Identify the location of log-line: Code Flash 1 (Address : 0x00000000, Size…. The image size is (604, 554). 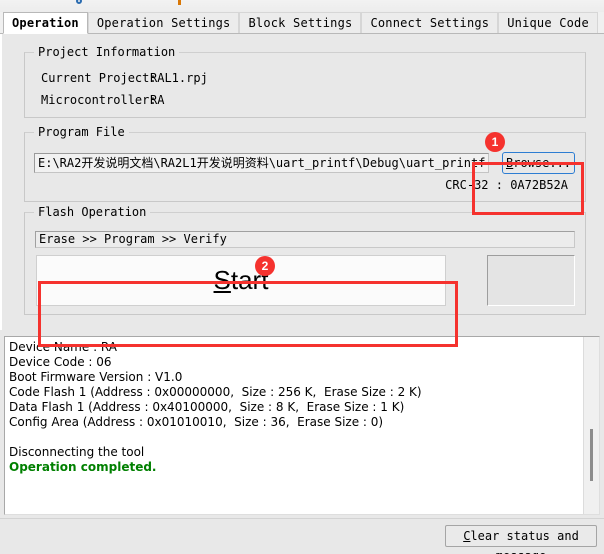
(215, 392).